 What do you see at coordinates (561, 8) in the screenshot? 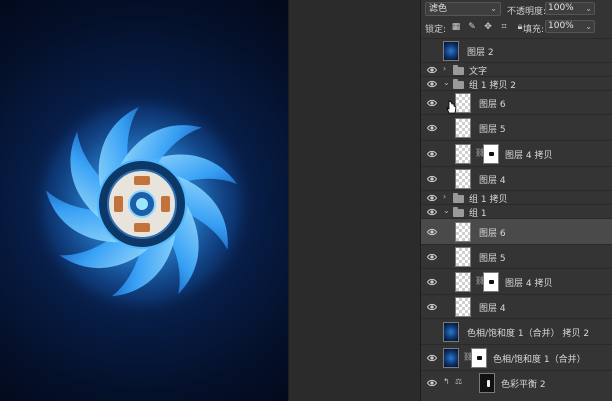
I see `opacity-value: 100%` at bounding box center [561, 8].